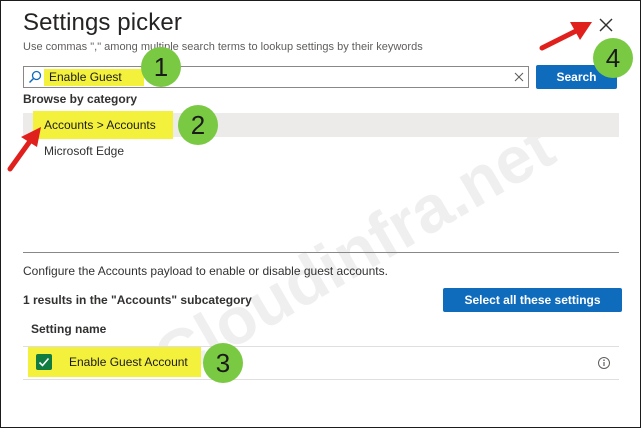 Image resolution: width=641 pixels, height=428 pixels. I want to click on checkmark-icon, so click(44, 362).